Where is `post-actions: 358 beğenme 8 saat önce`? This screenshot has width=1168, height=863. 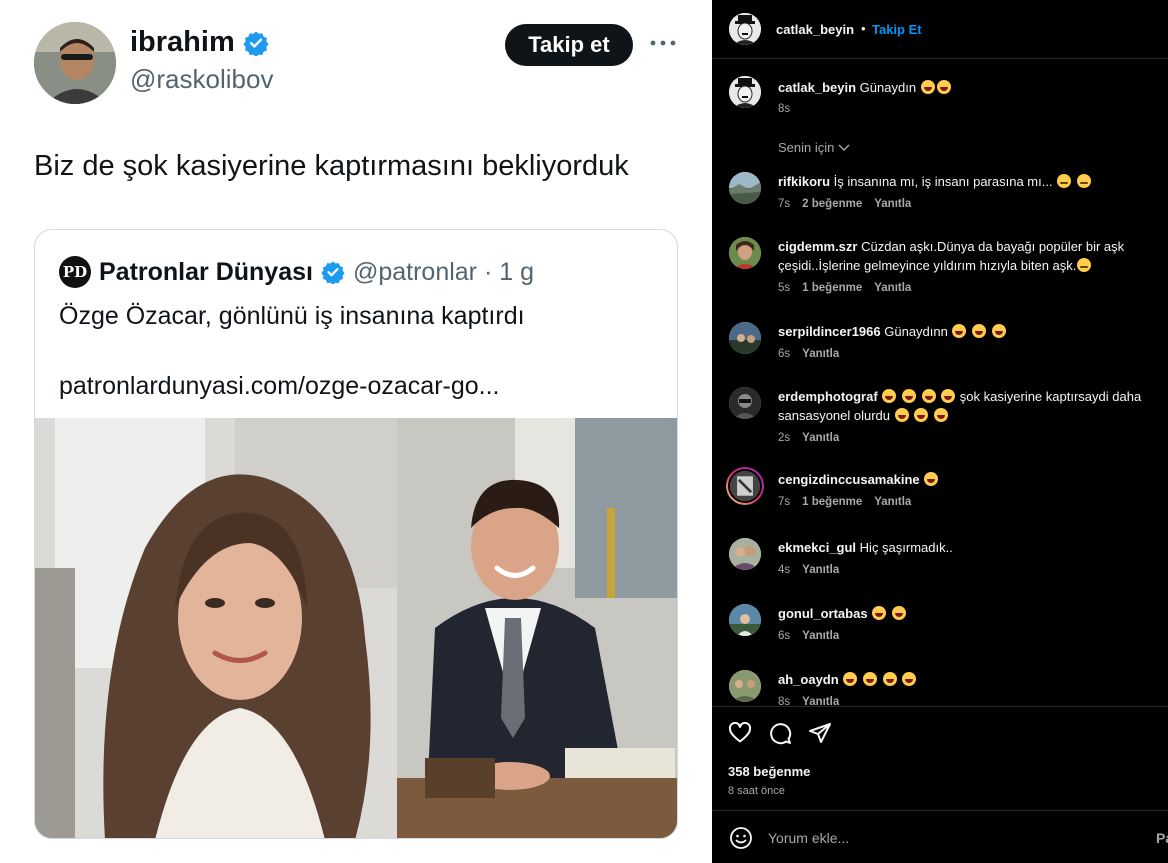 post-actions: 358 beğenme 8 saat önce is located at coordinates (940, 758).